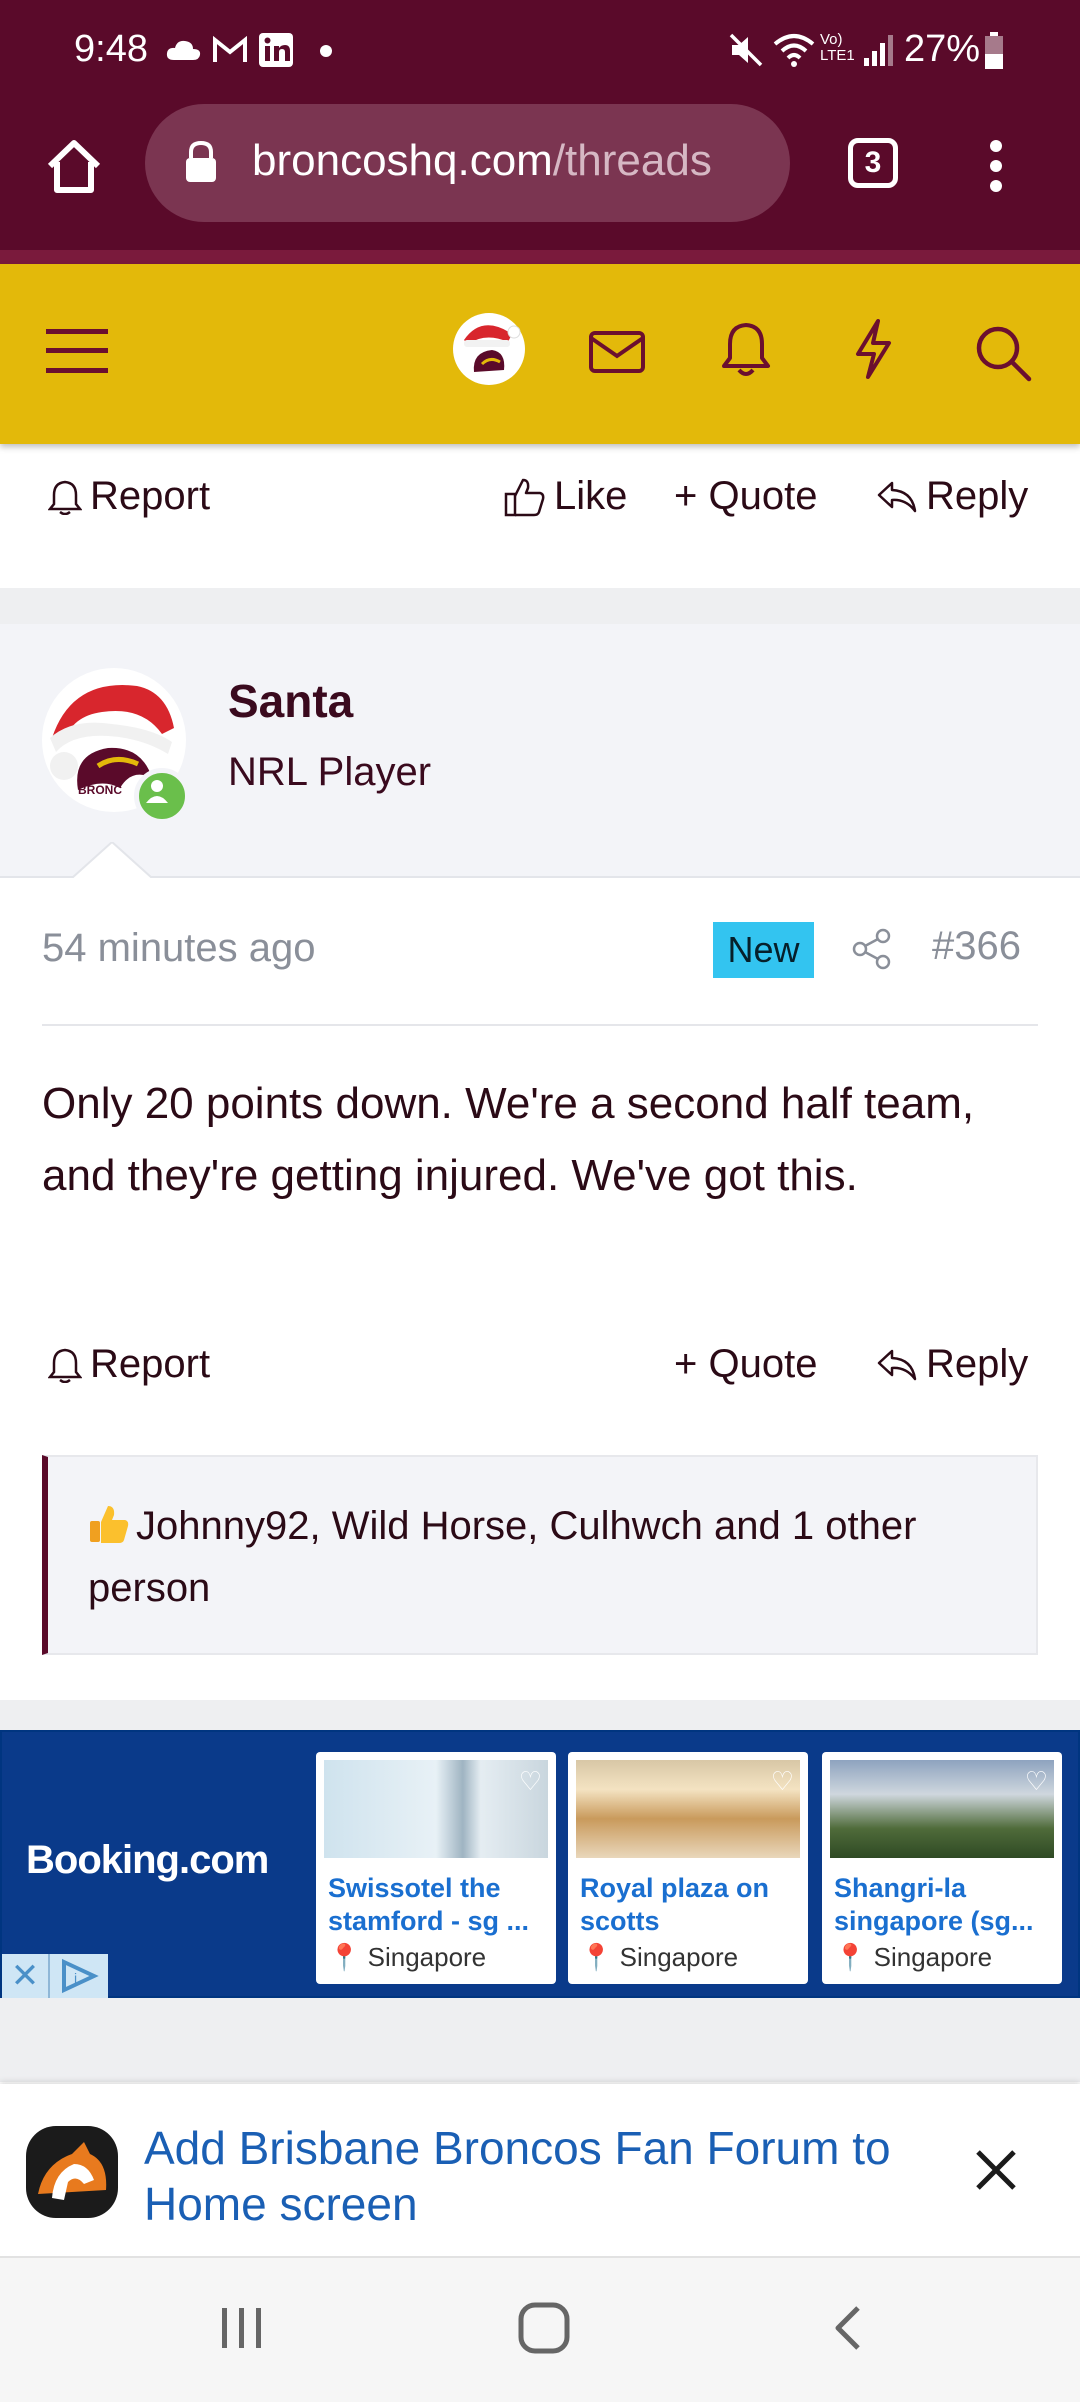 The width and height of the screenshot is (1080, 2402). What do you see at coordinates (688, 1868) in the screenshot?
I see `ad-card: Royal plaza on scotts 📍 Singapore ♡` at bounding box center [688, 1868].